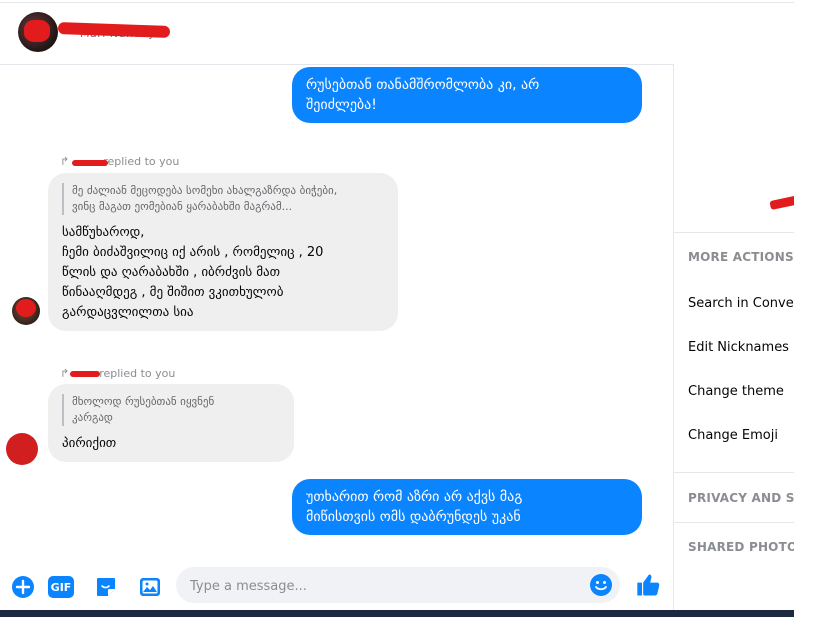  I want to click on taskbar-strip, so click(397, 613).